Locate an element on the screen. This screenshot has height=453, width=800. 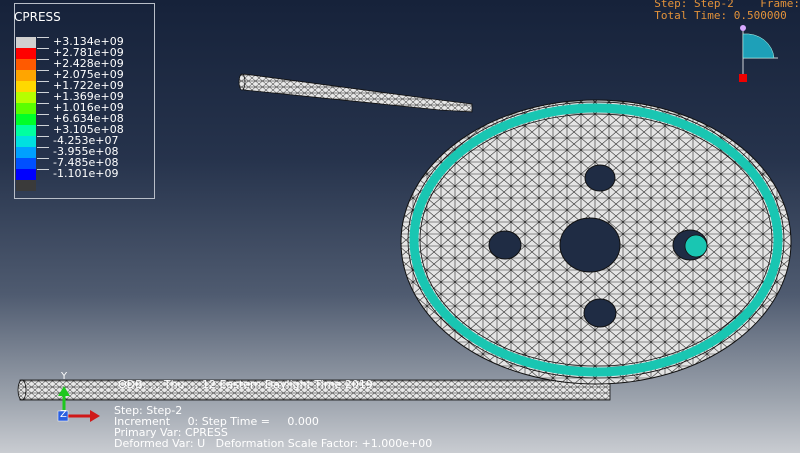
bottom-hole is located at coordinates (600, 313).